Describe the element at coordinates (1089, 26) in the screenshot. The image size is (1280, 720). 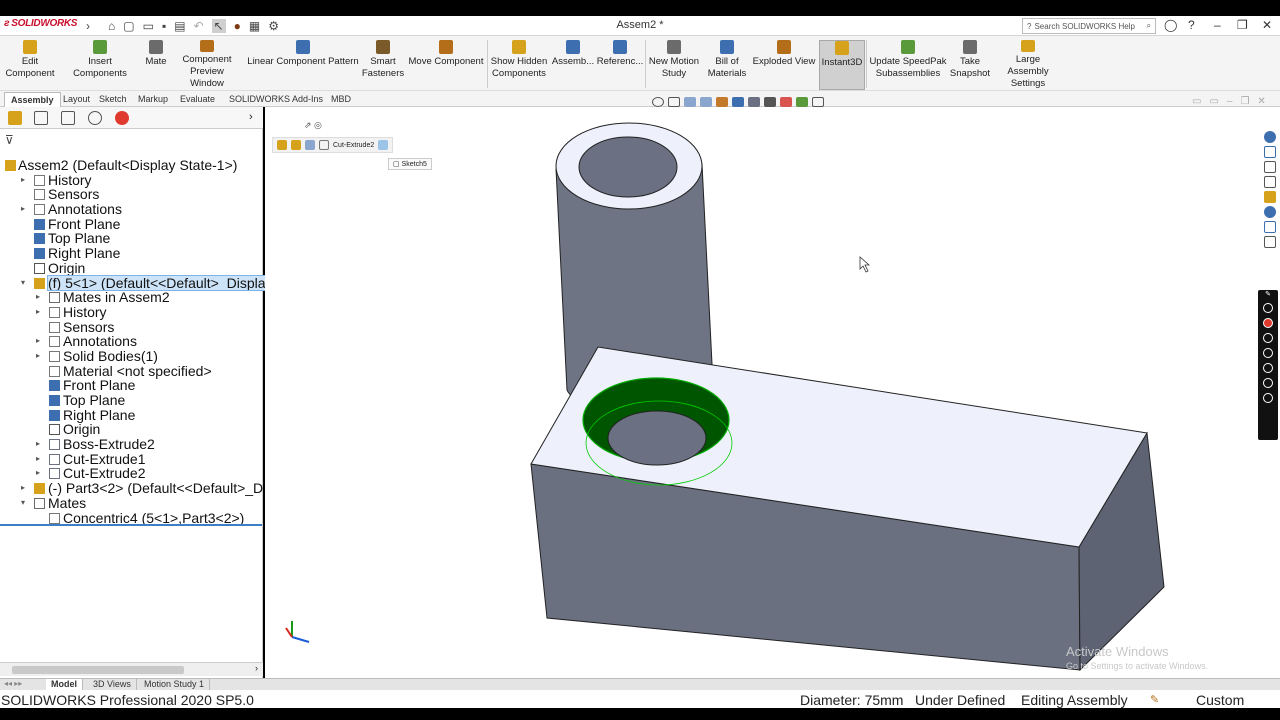
I see `help-search-input: ? Search SOLIDWORKS Help ⌕` at that location.